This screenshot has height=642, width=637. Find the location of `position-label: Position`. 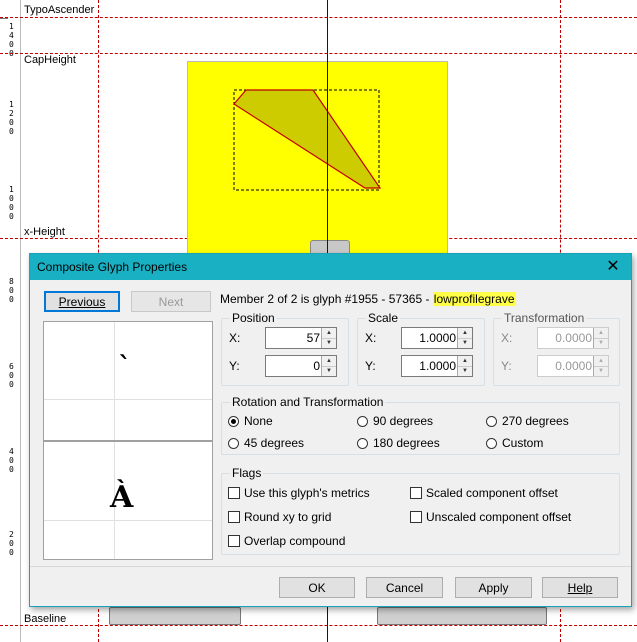

position-label: Position is located at coordinates (253, 318).